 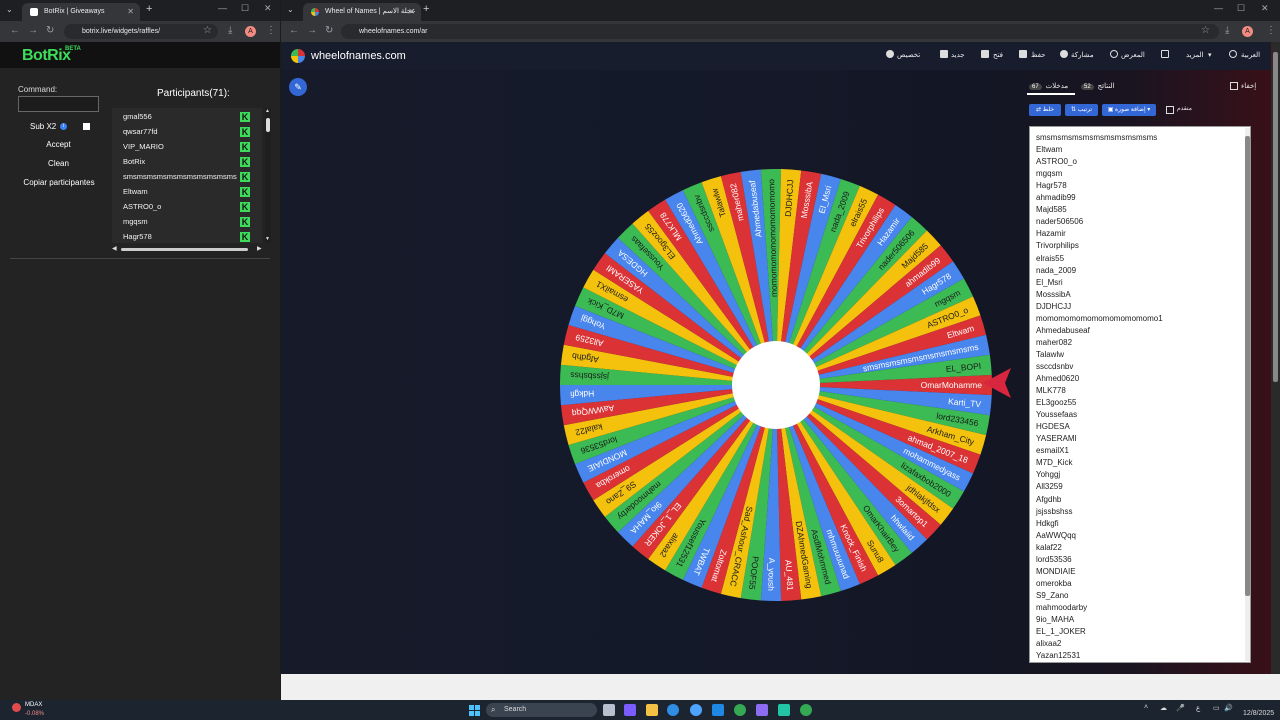 What do you see at coordinates (59, 183) in the screenshot?
I see `copy-participants-button: Copiar participantes` at bounding box center [59, 183].